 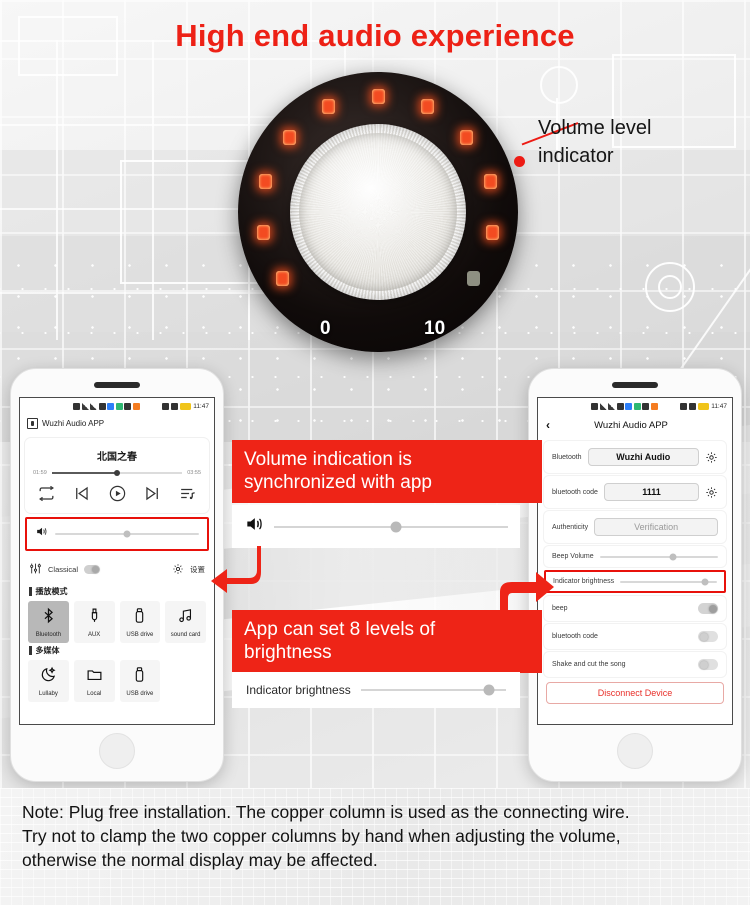 What do you see at coordinates (595, 128) in the screenshot?
I see `callout-label-line1: Volume level` at bounding box center [595, 128].